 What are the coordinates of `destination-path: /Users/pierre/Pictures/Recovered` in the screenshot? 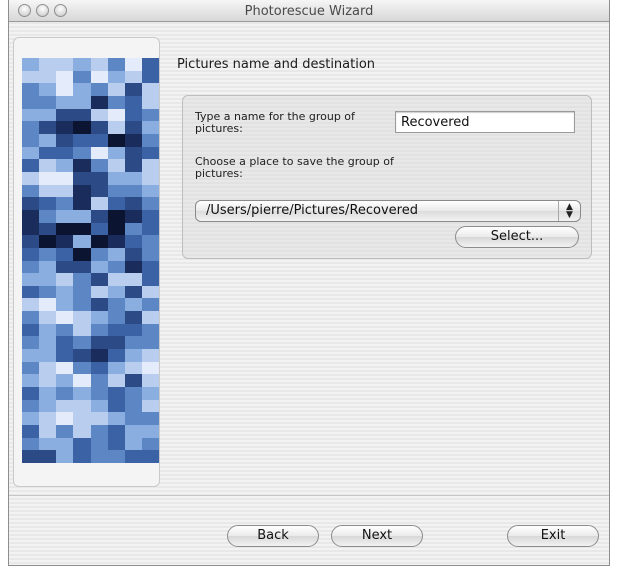 It's located at (312, 210).